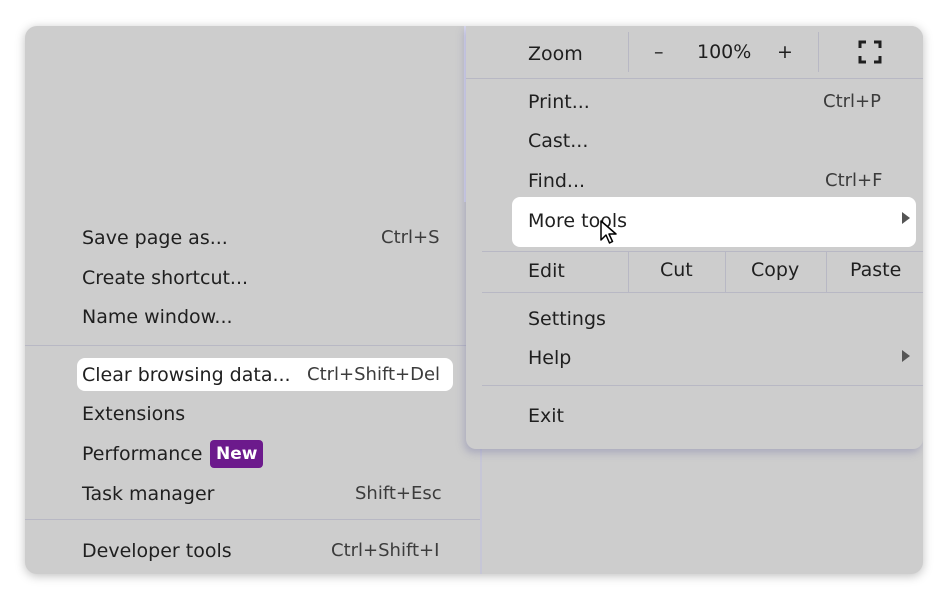 This screenshot has height=599, width=949. Describe the element at coordinates (142, 454) in the screenshot. I see `menu-item-performance: Performance` at that location.